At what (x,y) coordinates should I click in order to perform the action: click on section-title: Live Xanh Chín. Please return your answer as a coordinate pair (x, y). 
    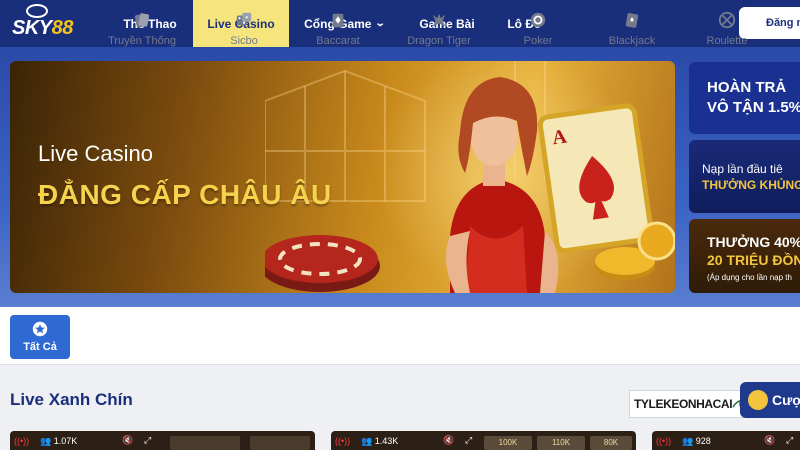
    Looking at the image, I should click on (71, 399).